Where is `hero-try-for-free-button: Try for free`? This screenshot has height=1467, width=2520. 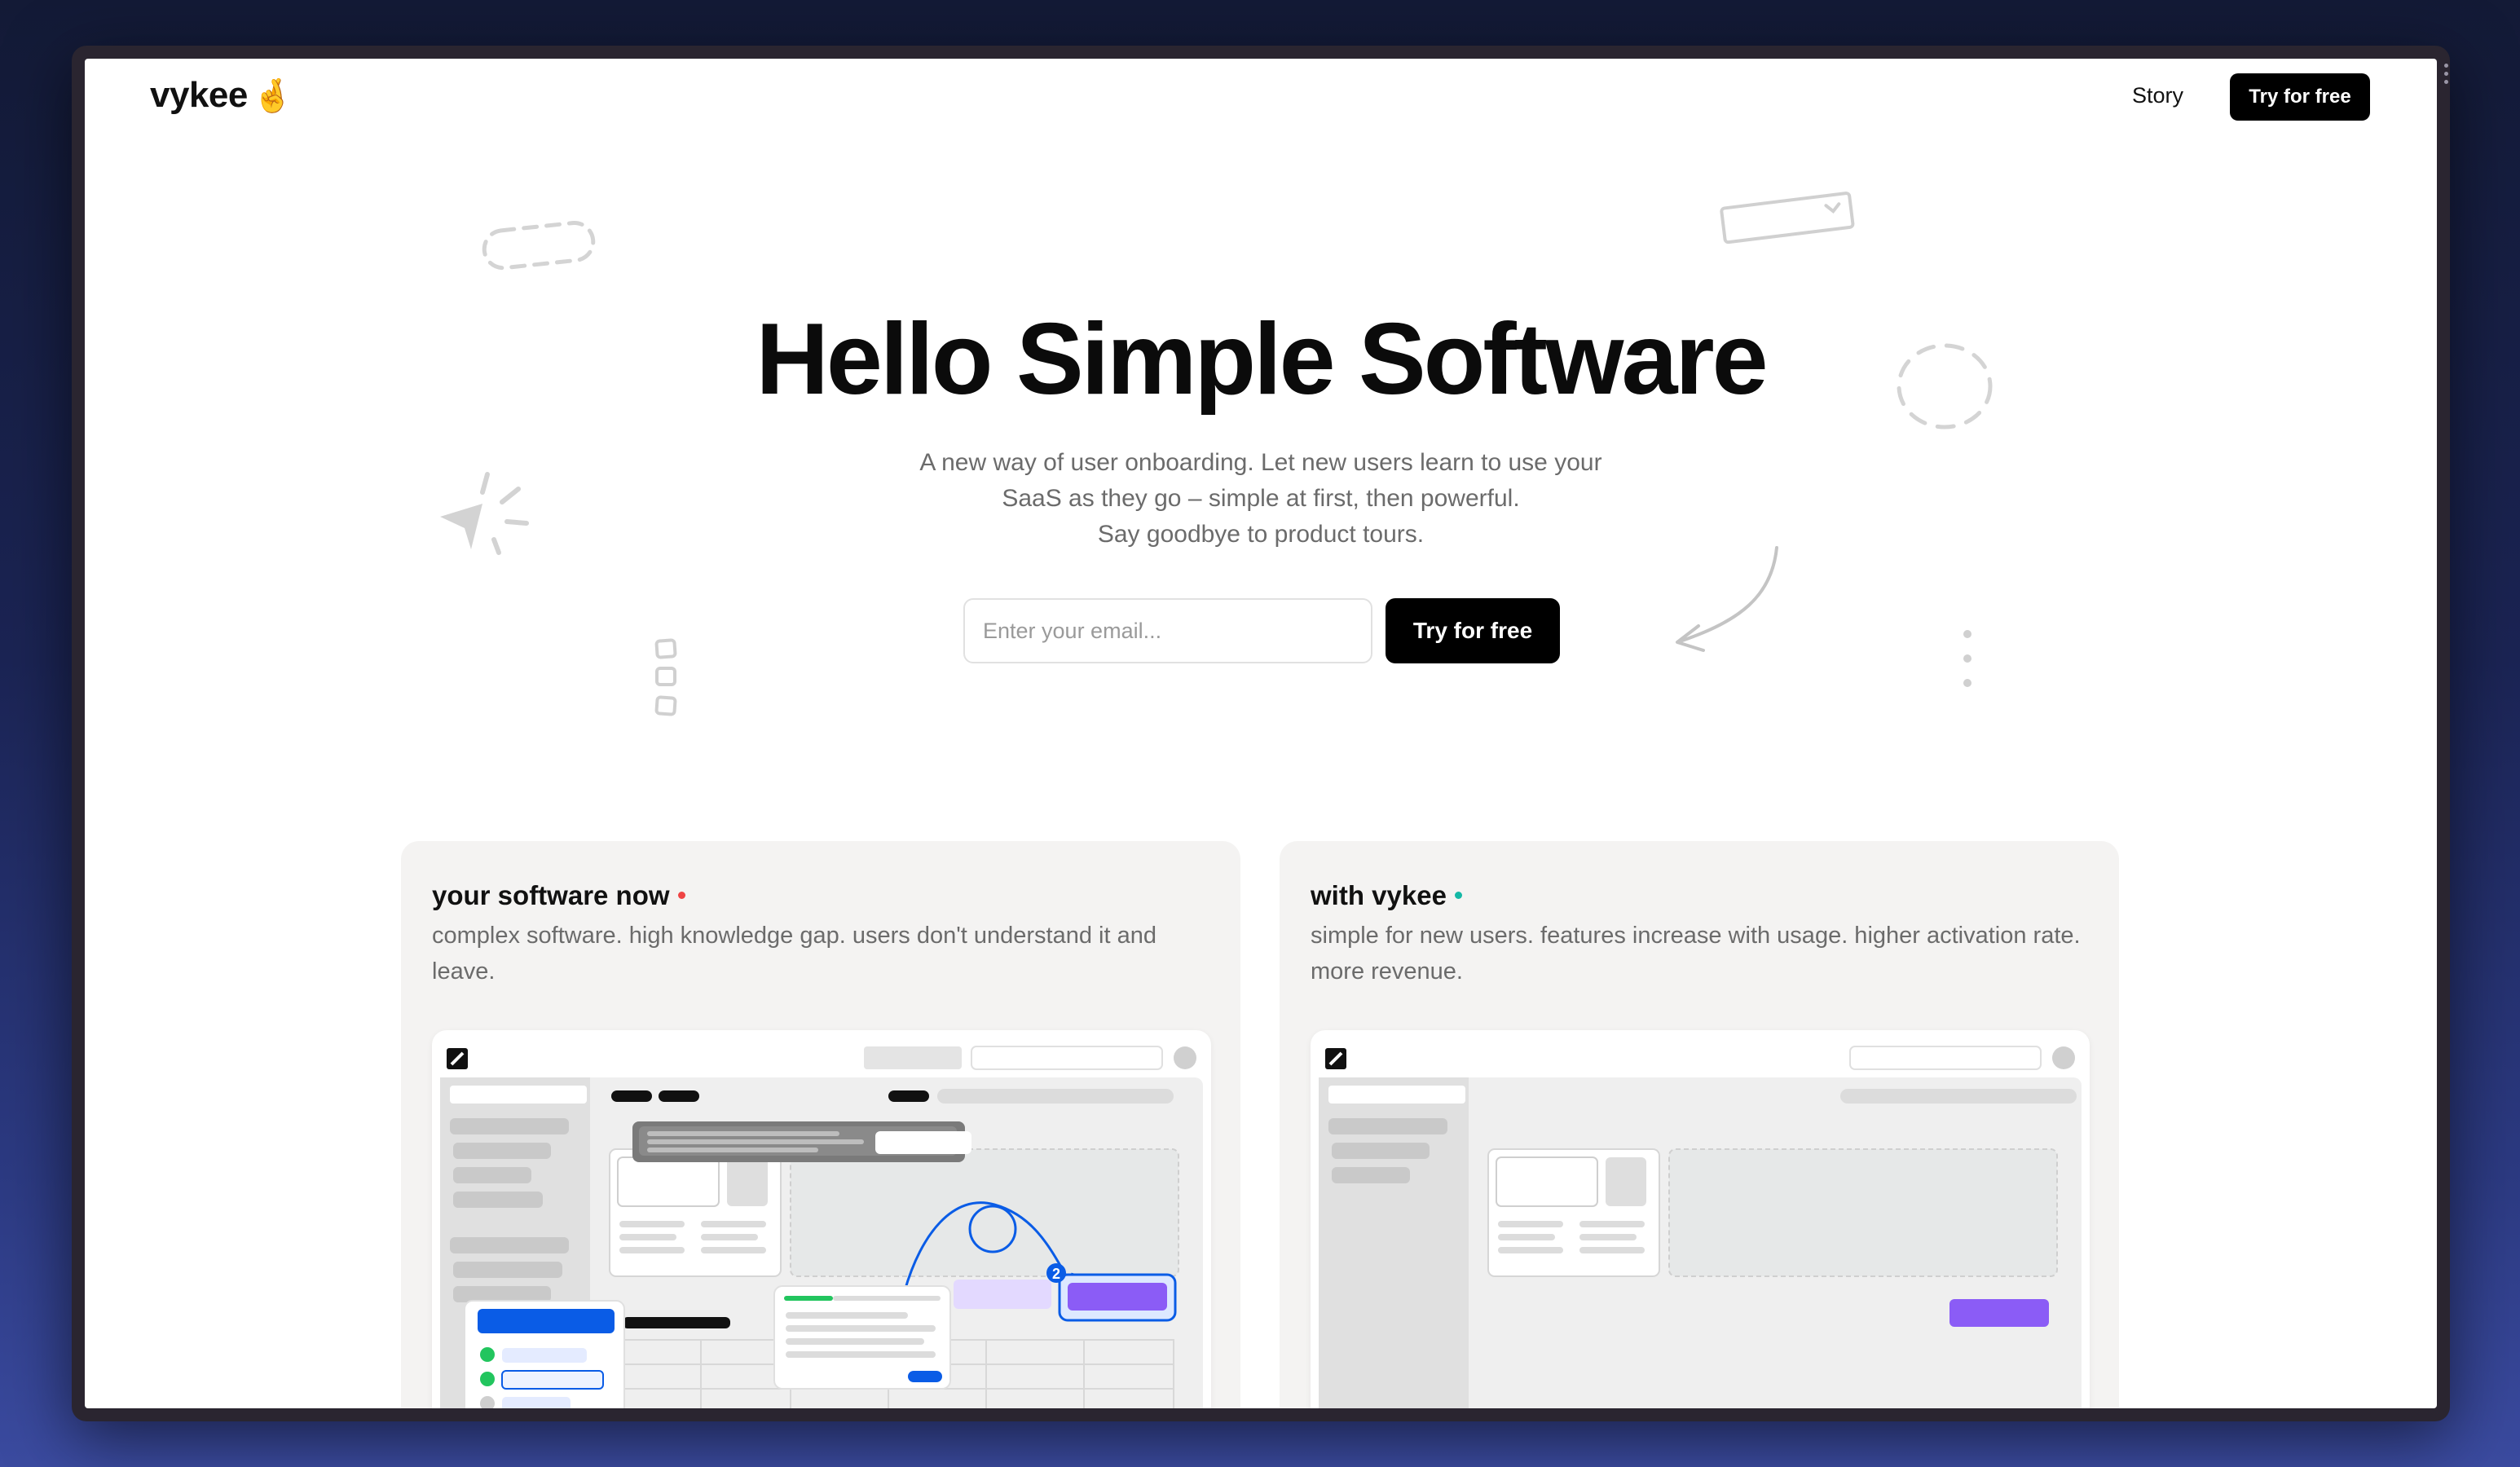
hero-try-for-free-button: Try for free is located at coordinates (1473, 630).